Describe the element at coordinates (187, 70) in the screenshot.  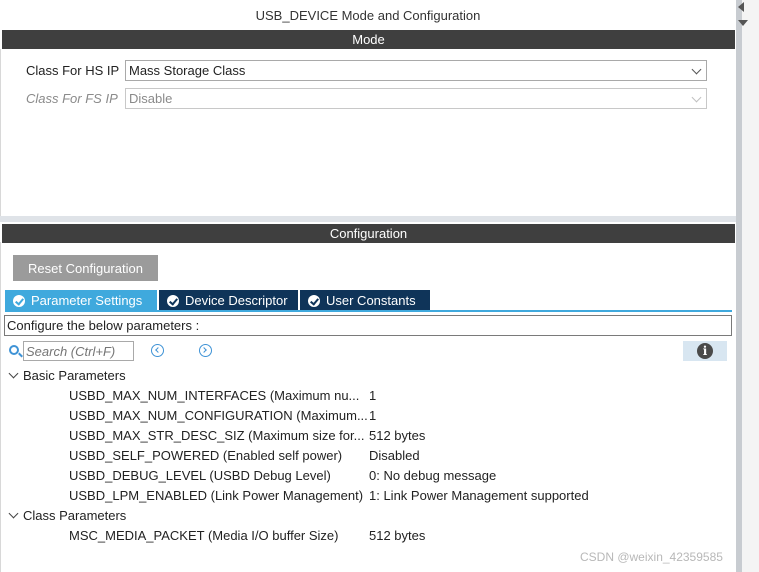
I see `hs-ip-value: Mass Storage Class` at that location.